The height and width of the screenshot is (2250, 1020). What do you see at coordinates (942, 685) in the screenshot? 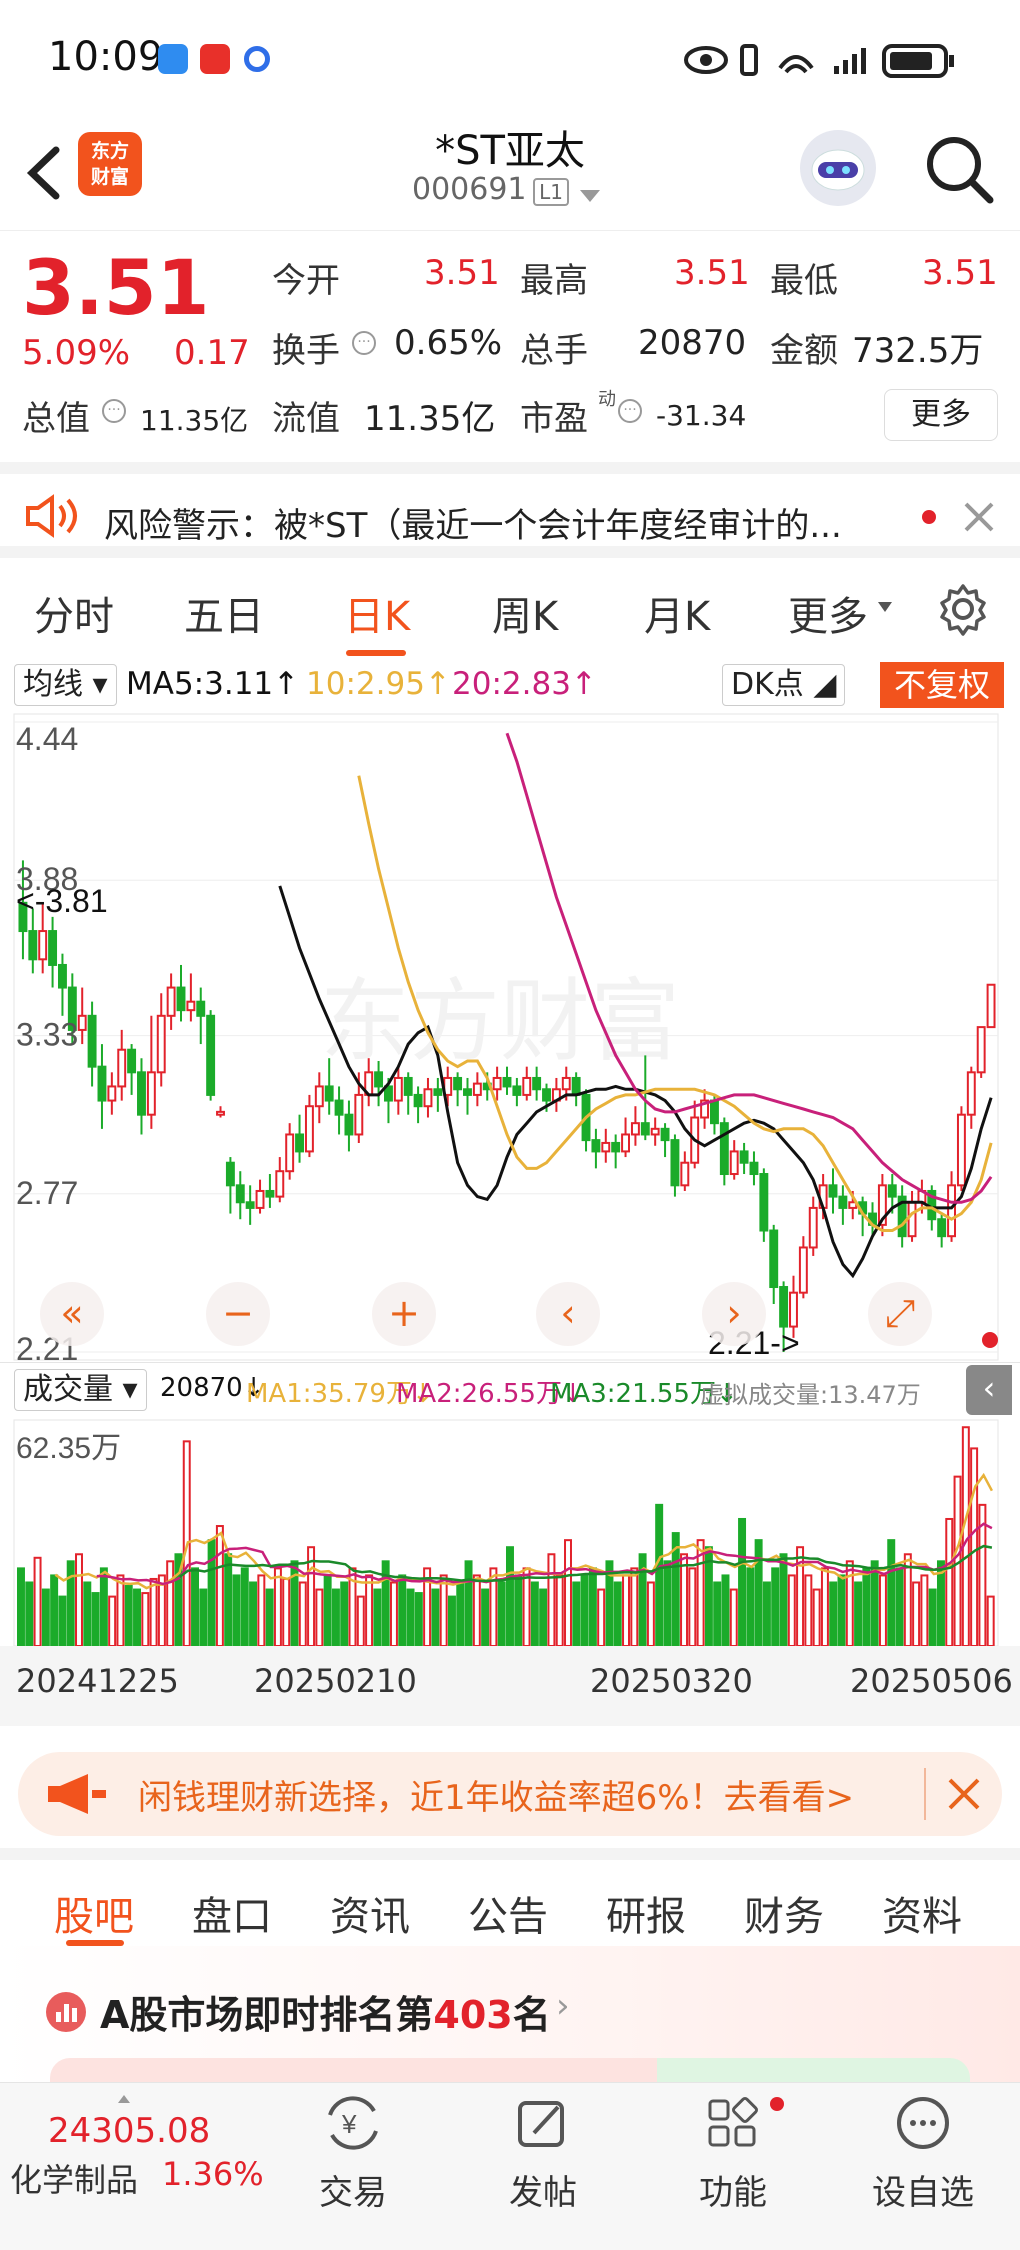
I see `adjust-mode-button: 不复权` at bounding box center [942, 685].